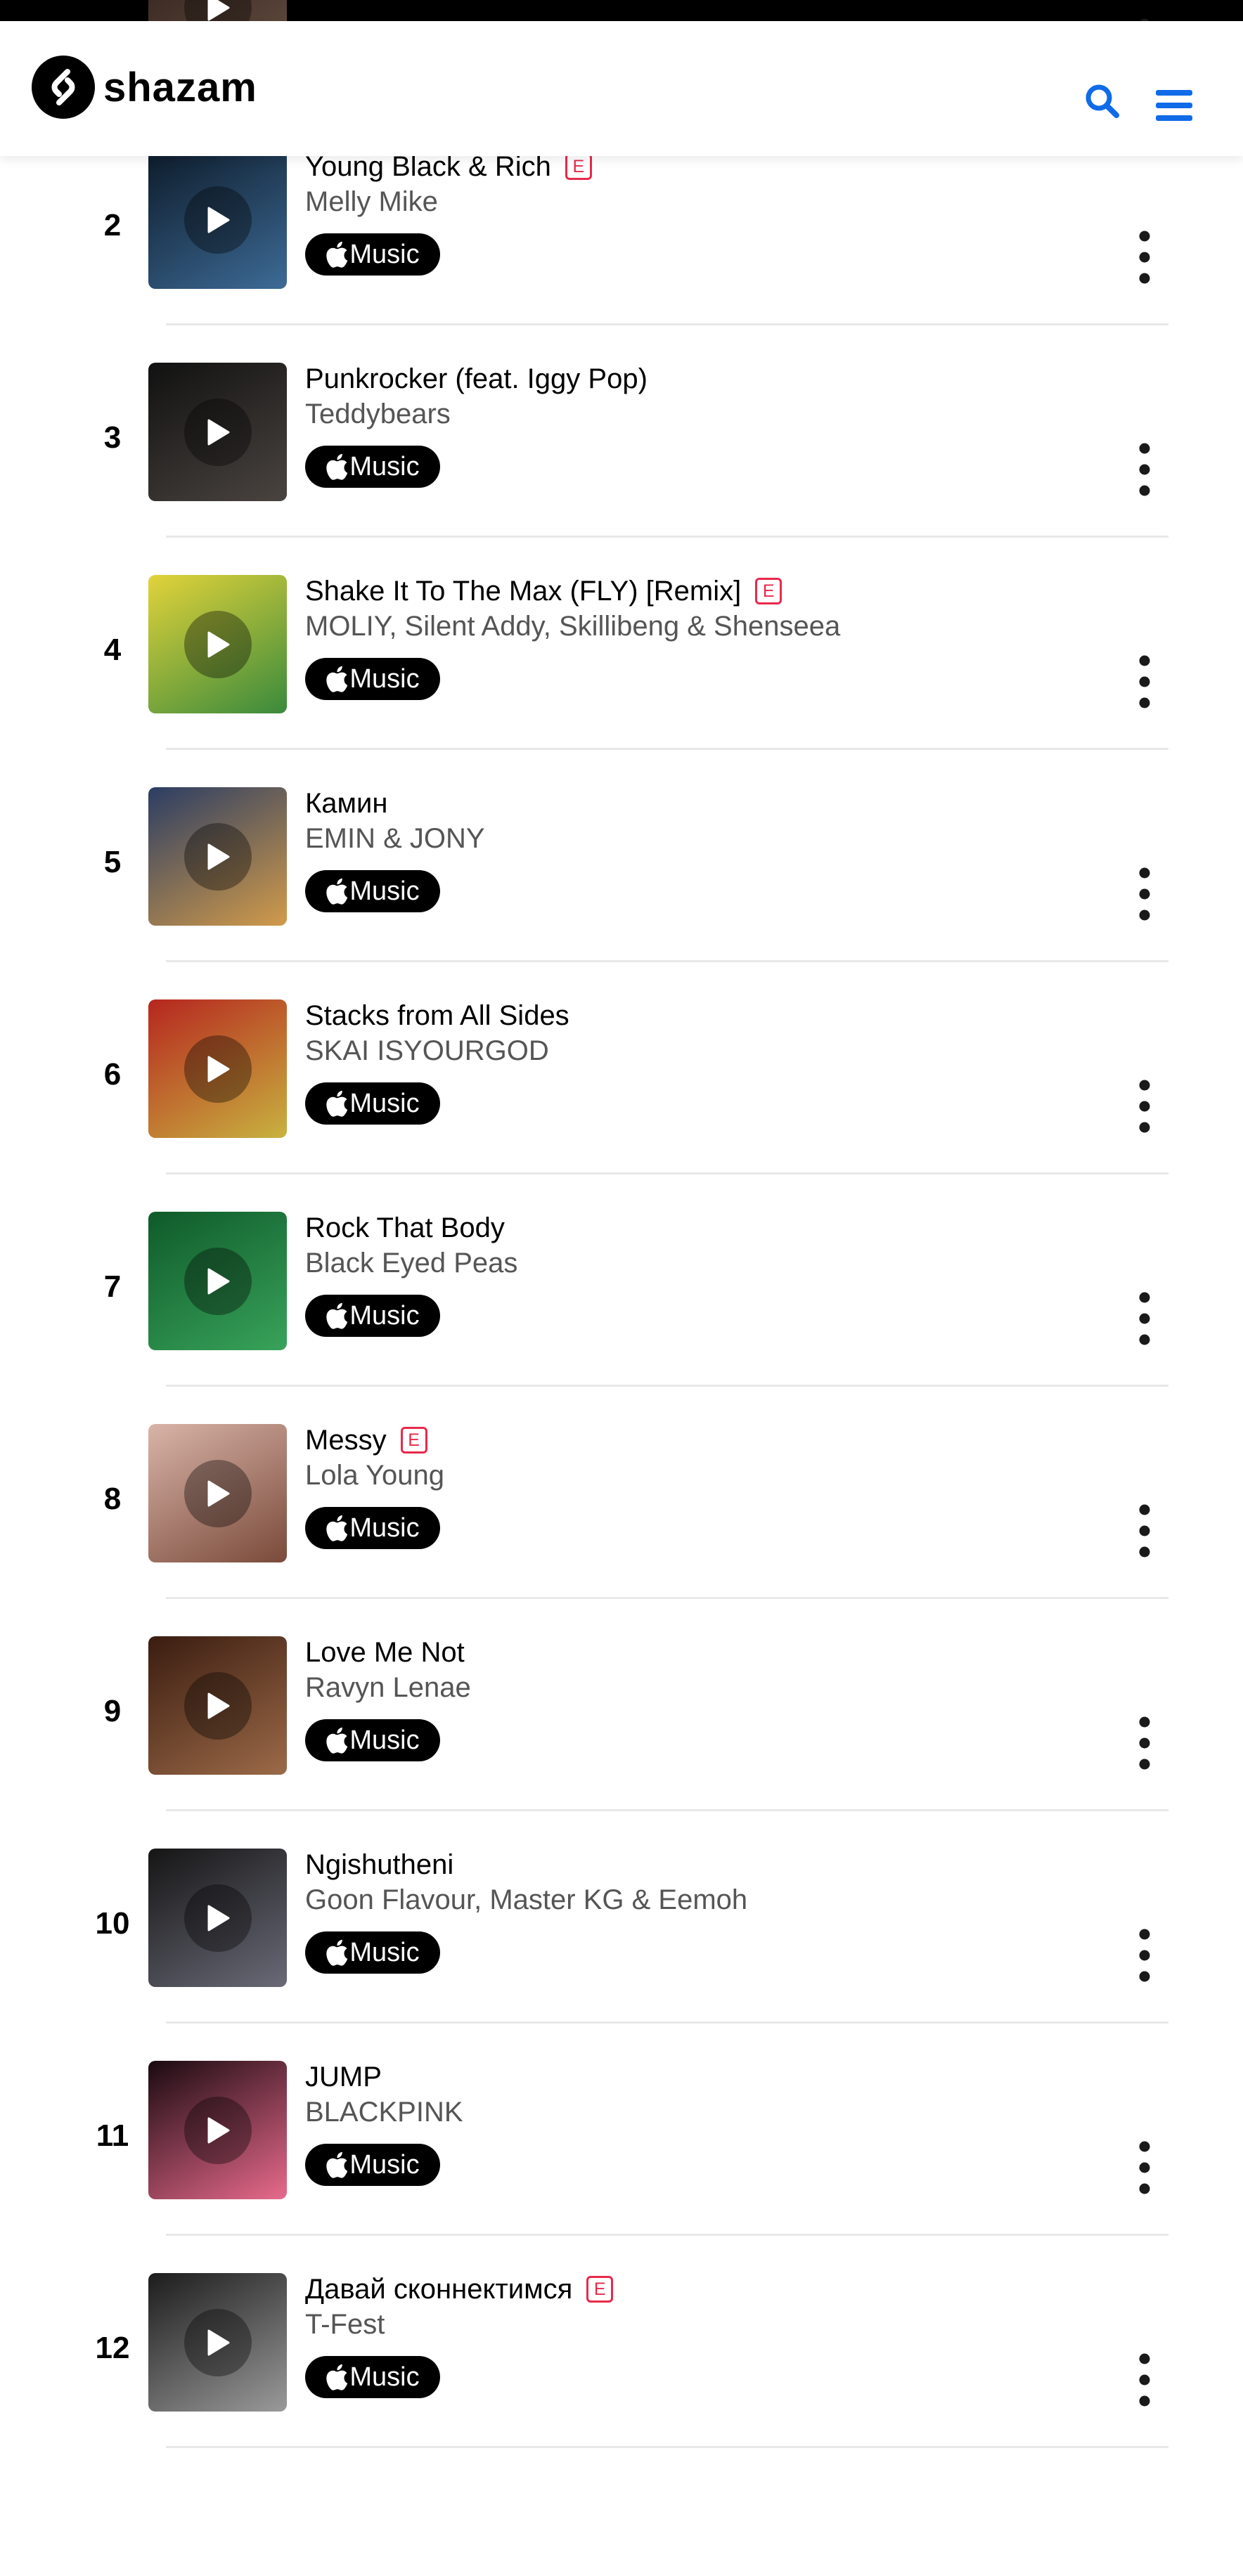 The height and width of the screenshot is (2576, 1243). I want to click on song-row: 9 Love Me Not Ravyn Lenae Music, so click(621, 1740).